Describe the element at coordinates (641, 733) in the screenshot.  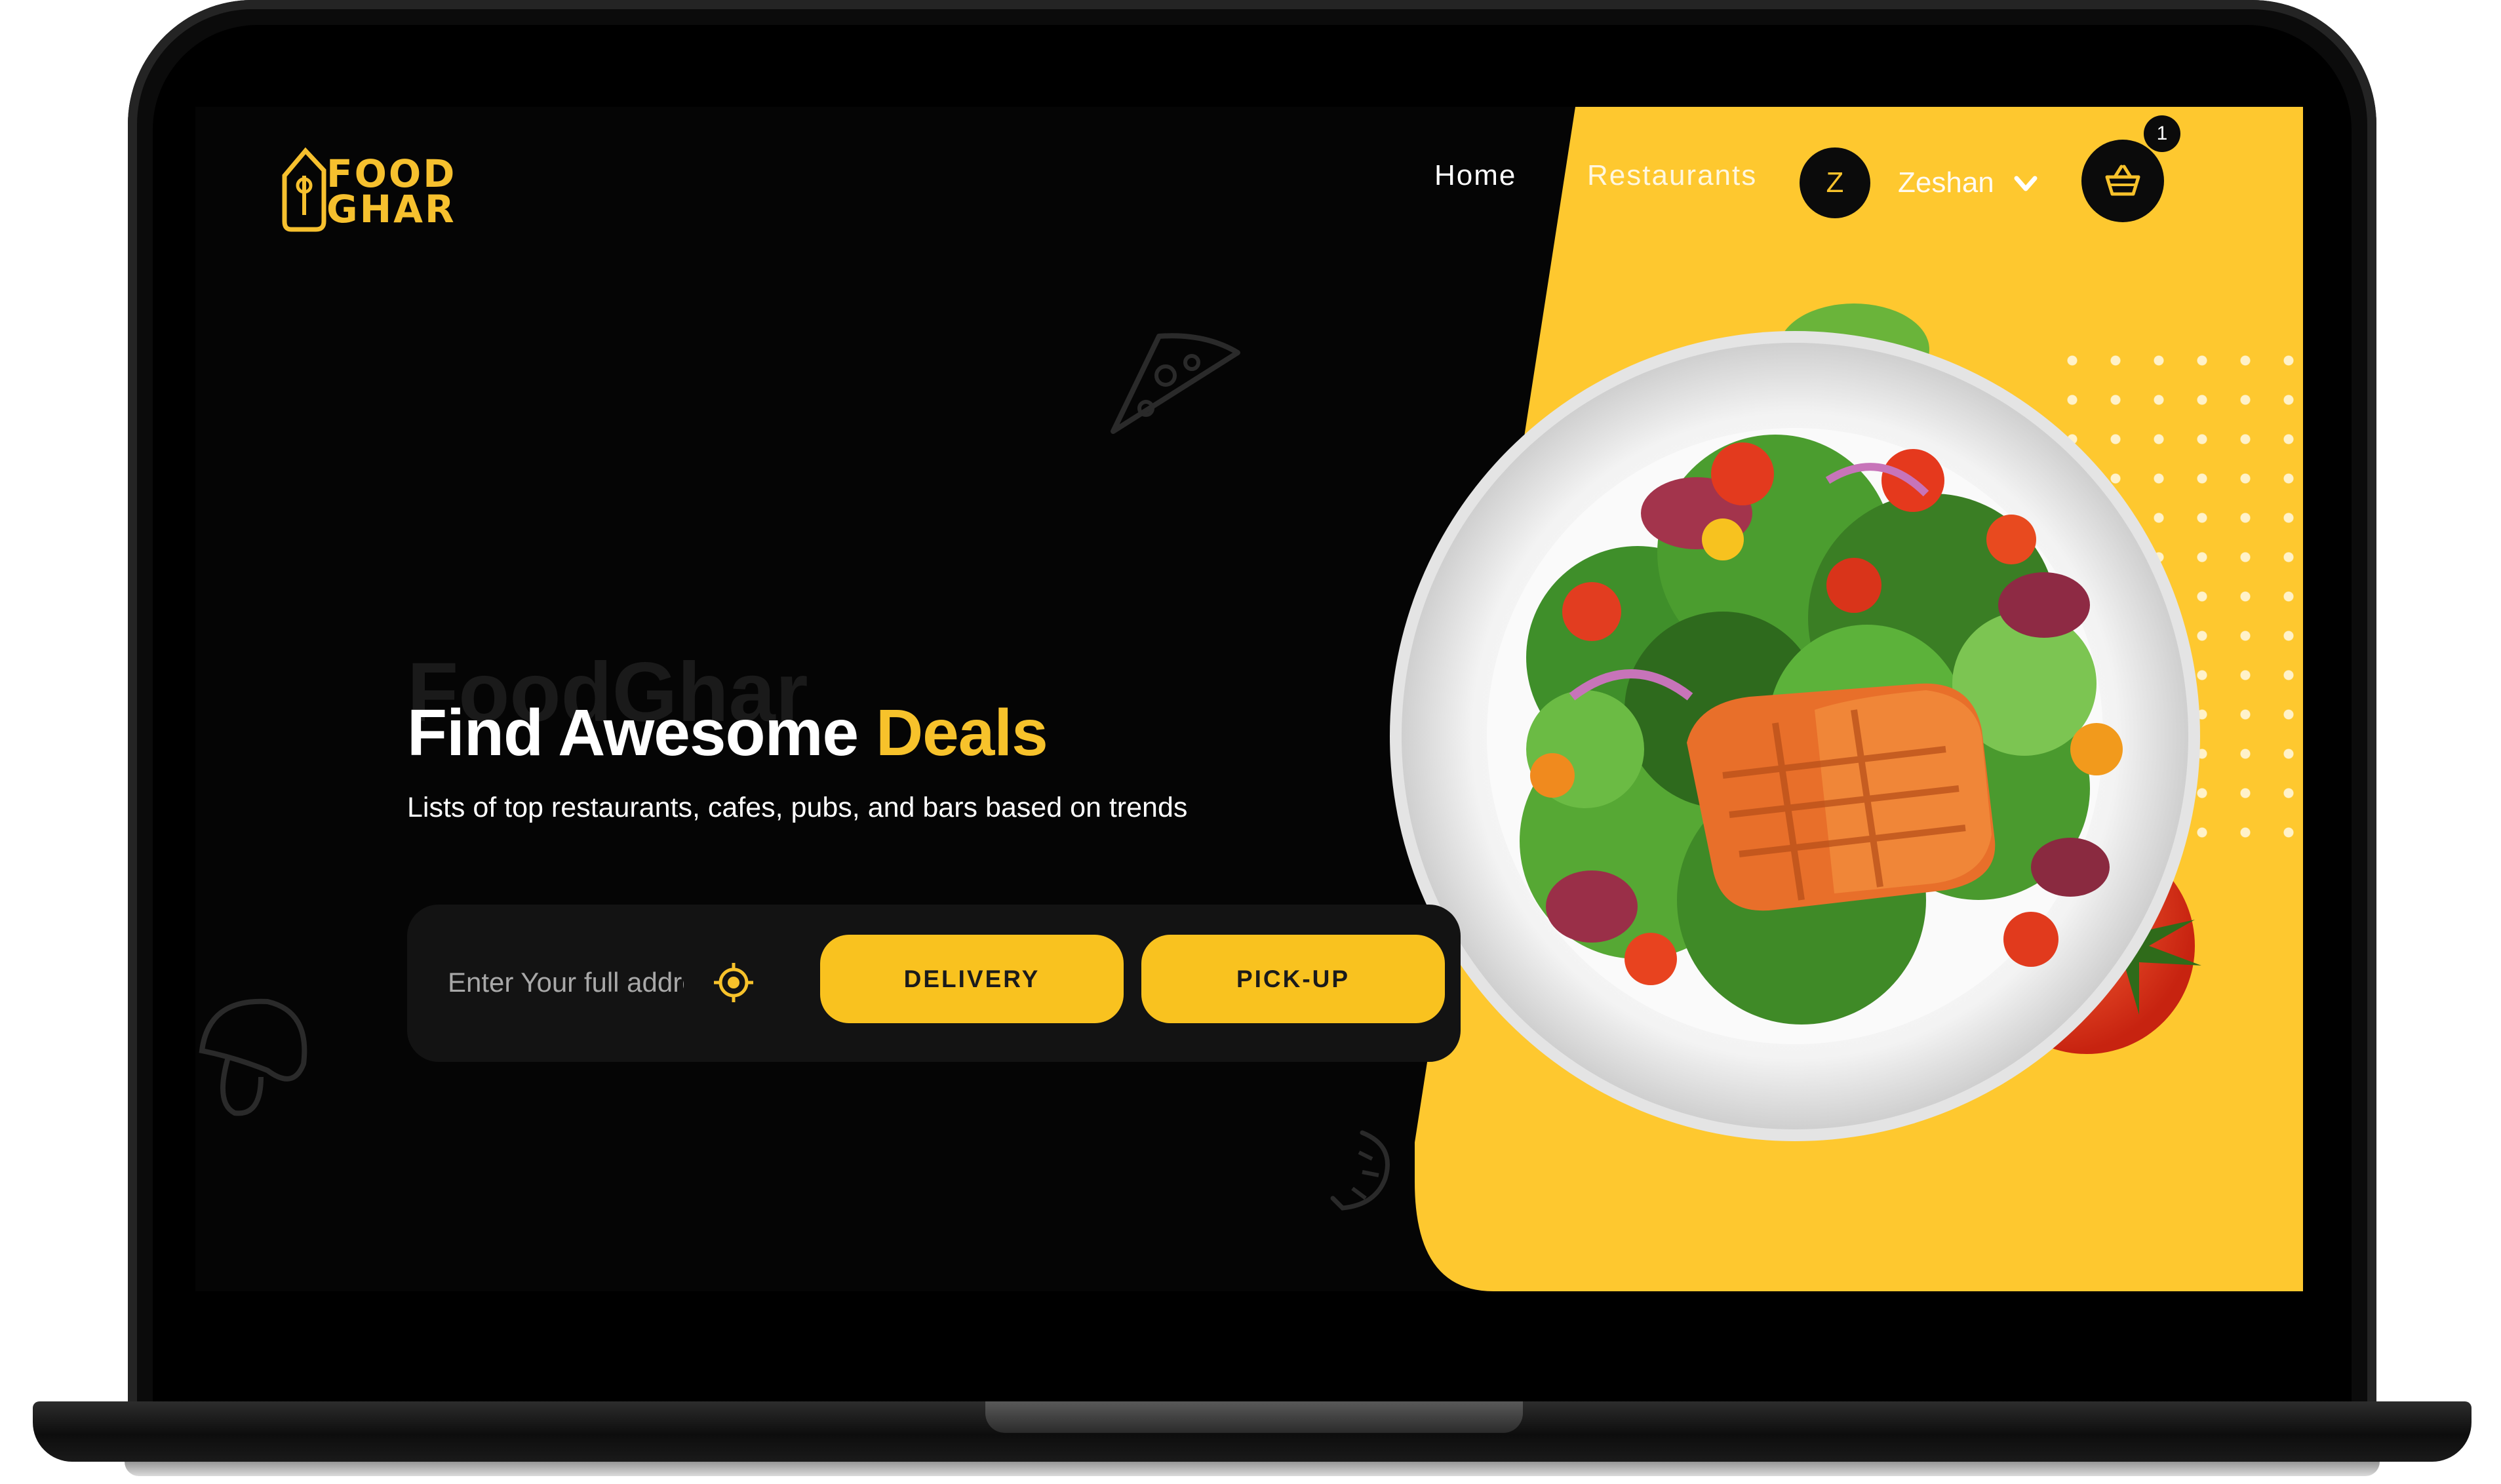
I see `hero-title-text: Find Awesome` at that location.